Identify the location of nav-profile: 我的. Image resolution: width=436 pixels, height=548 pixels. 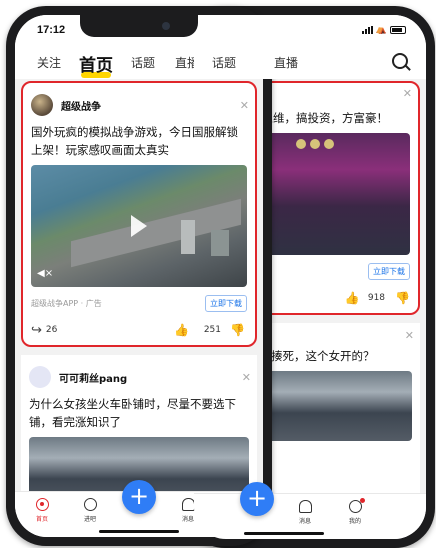
(355, 511).